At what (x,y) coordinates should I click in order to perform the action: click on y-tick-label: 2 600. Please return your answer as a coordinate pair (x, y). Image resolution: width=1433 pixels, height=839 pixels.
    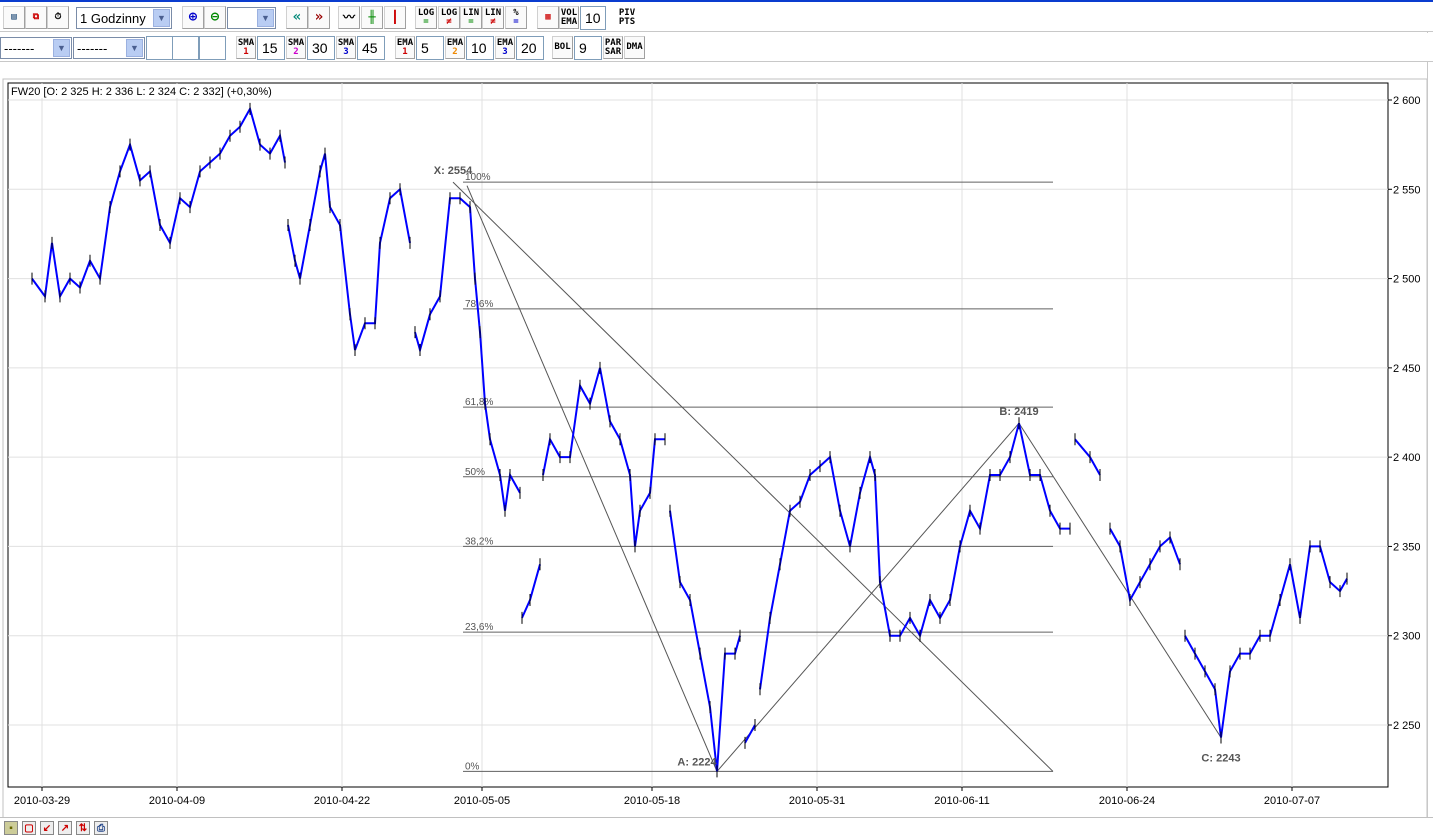
    Looking at the image, I should click on (1407, 101).